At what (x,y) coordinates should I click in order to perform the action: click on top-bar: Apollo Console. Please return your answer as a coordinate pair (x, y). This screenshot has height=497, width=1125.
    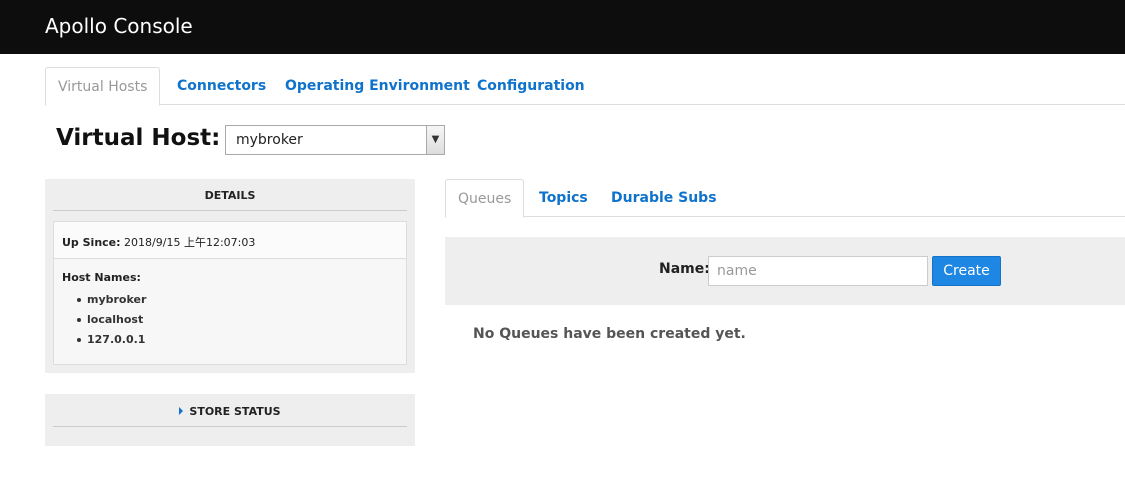
    Looking at the image, I should click on (562, 27).